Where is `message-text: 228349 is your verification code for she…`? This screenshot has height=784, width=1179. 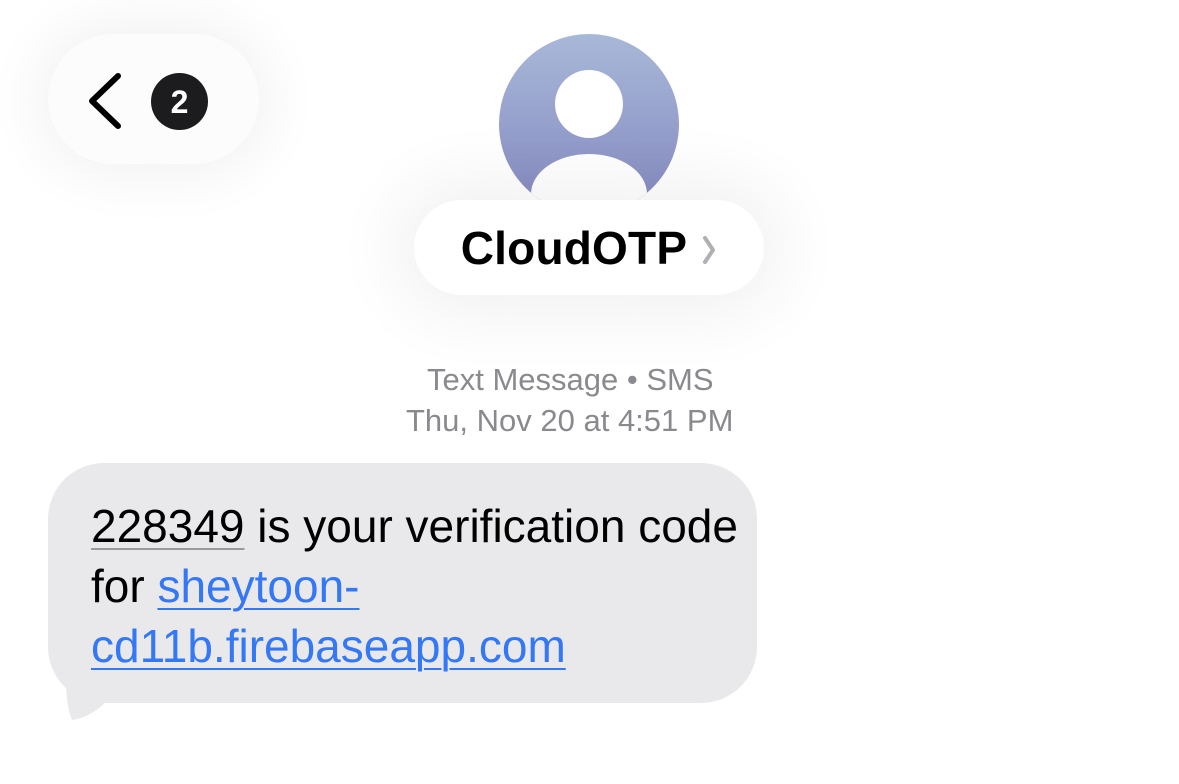 message-text: 228349 is your verification code for she… is located at coordinates (421, 586).